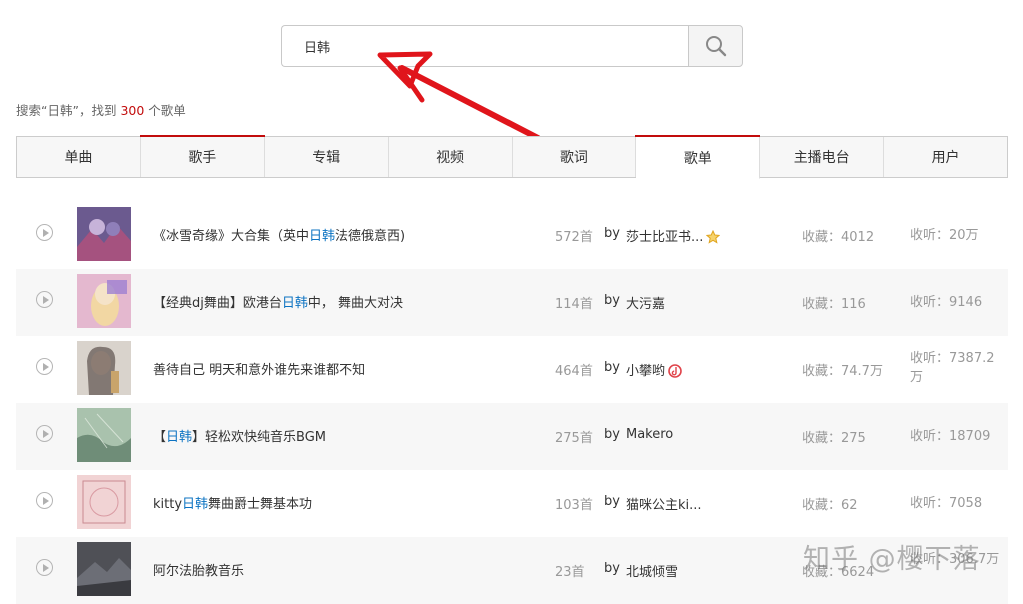 Image resolution: width=1023 pixels, height=604 pixels. Describe the element at coordinates (838, 237) in the screenshot. I see `collect-count: 收藏：4012` at that location.